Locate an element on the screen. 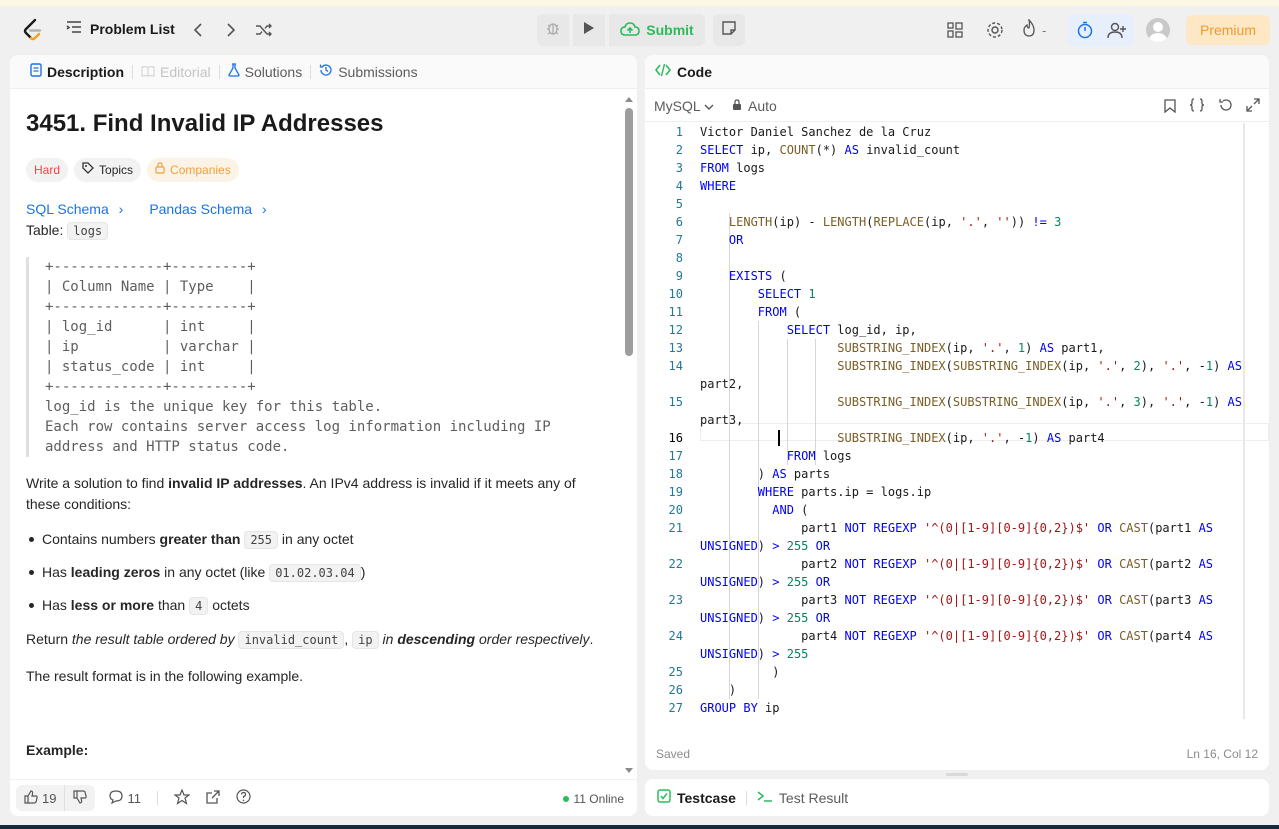 The width and height of the screenshot is (1279, 829). scroll-up-icon is located at coordinates (629, 99).